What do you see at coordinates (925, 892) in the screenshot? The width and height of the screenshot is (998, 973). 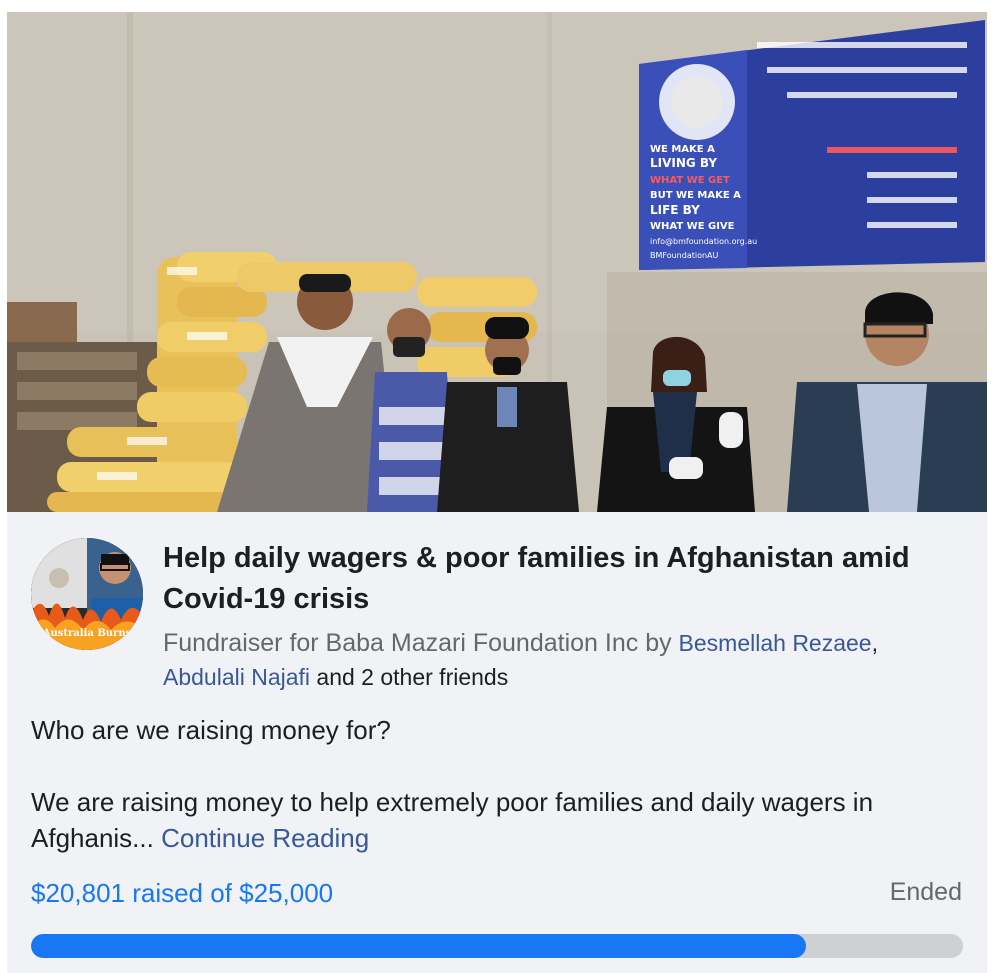 I see `fundraiser-status: Ended` at bounding box center [925, 892].